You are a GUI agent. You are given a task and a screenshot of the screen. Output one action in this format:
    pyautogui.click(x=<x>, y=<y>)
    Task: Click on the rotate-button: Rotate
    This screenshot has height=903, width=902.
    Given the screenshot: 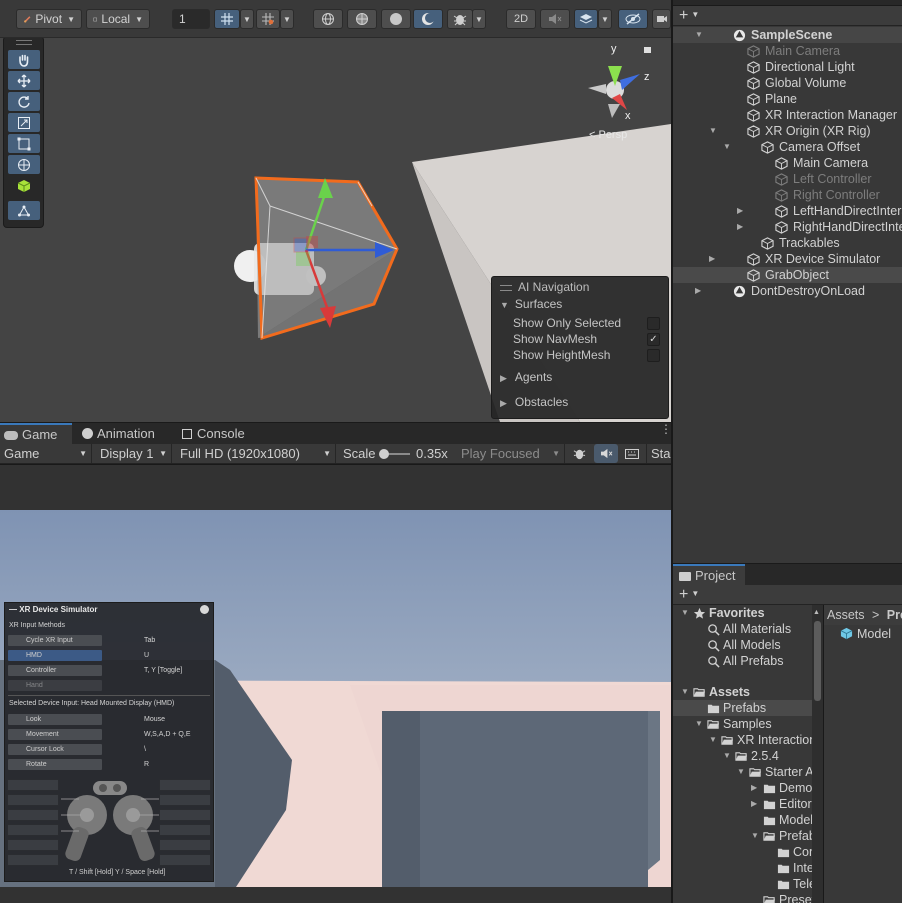 What is the action you would take?
    pyautogui.click(x=55, y=764)
    